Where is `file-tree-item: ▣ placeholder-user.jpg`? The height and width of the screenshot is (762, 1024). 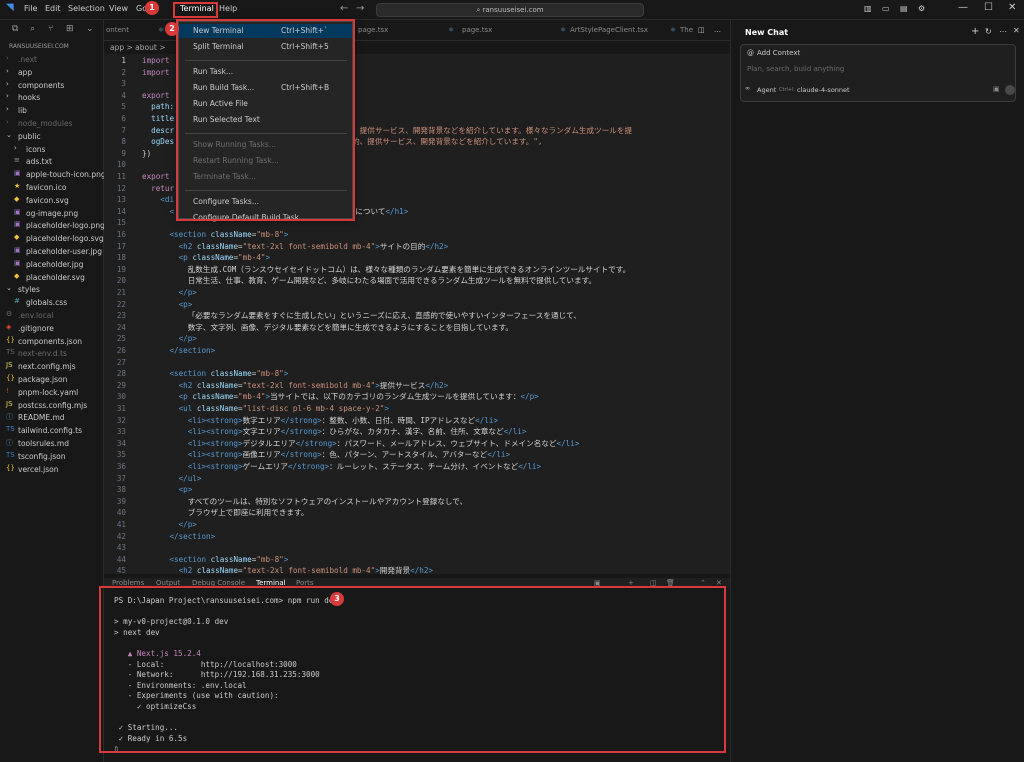 file-tree-item: ▣ placeholder-user.jpg is located at coordinates (52, 252).